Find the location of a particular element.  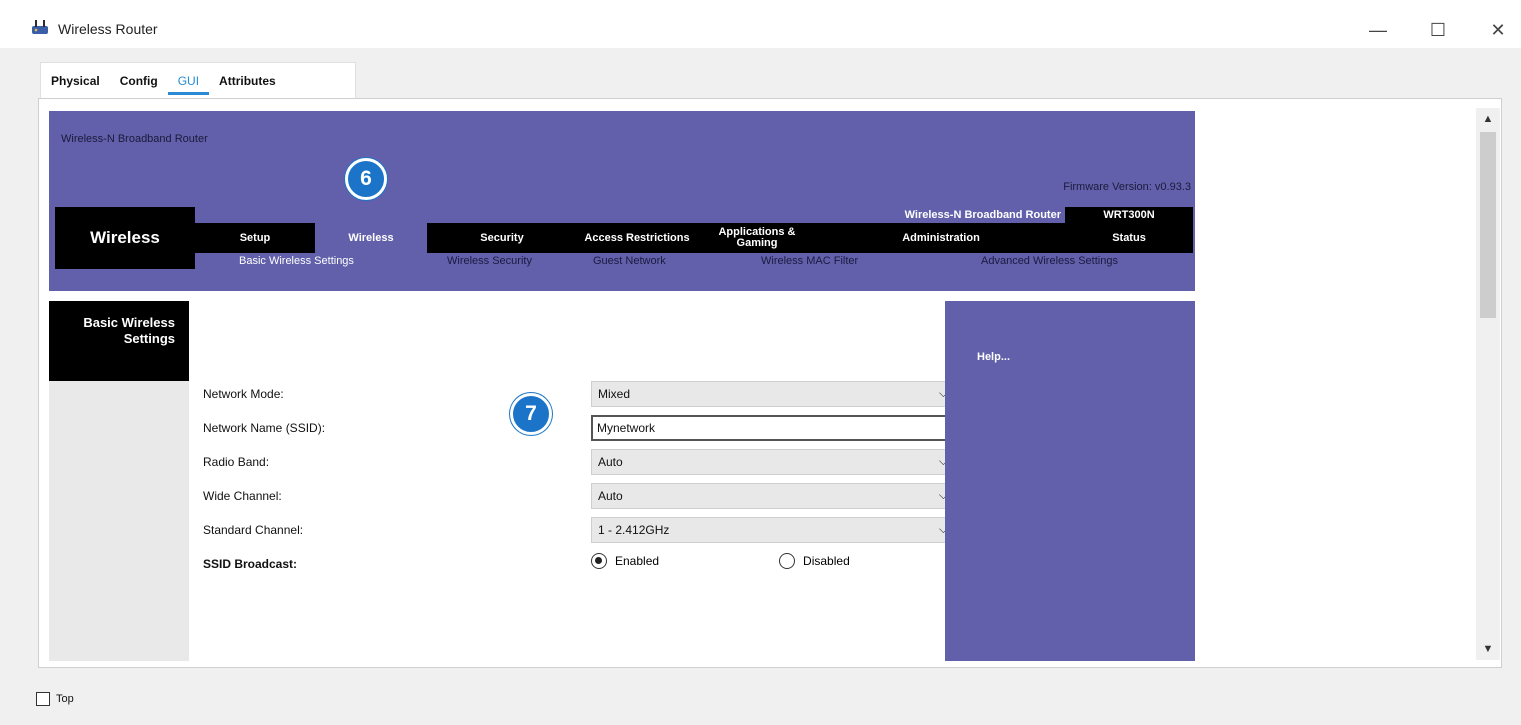

top-checkbox-label: Top is located at coordinates (65, 699).